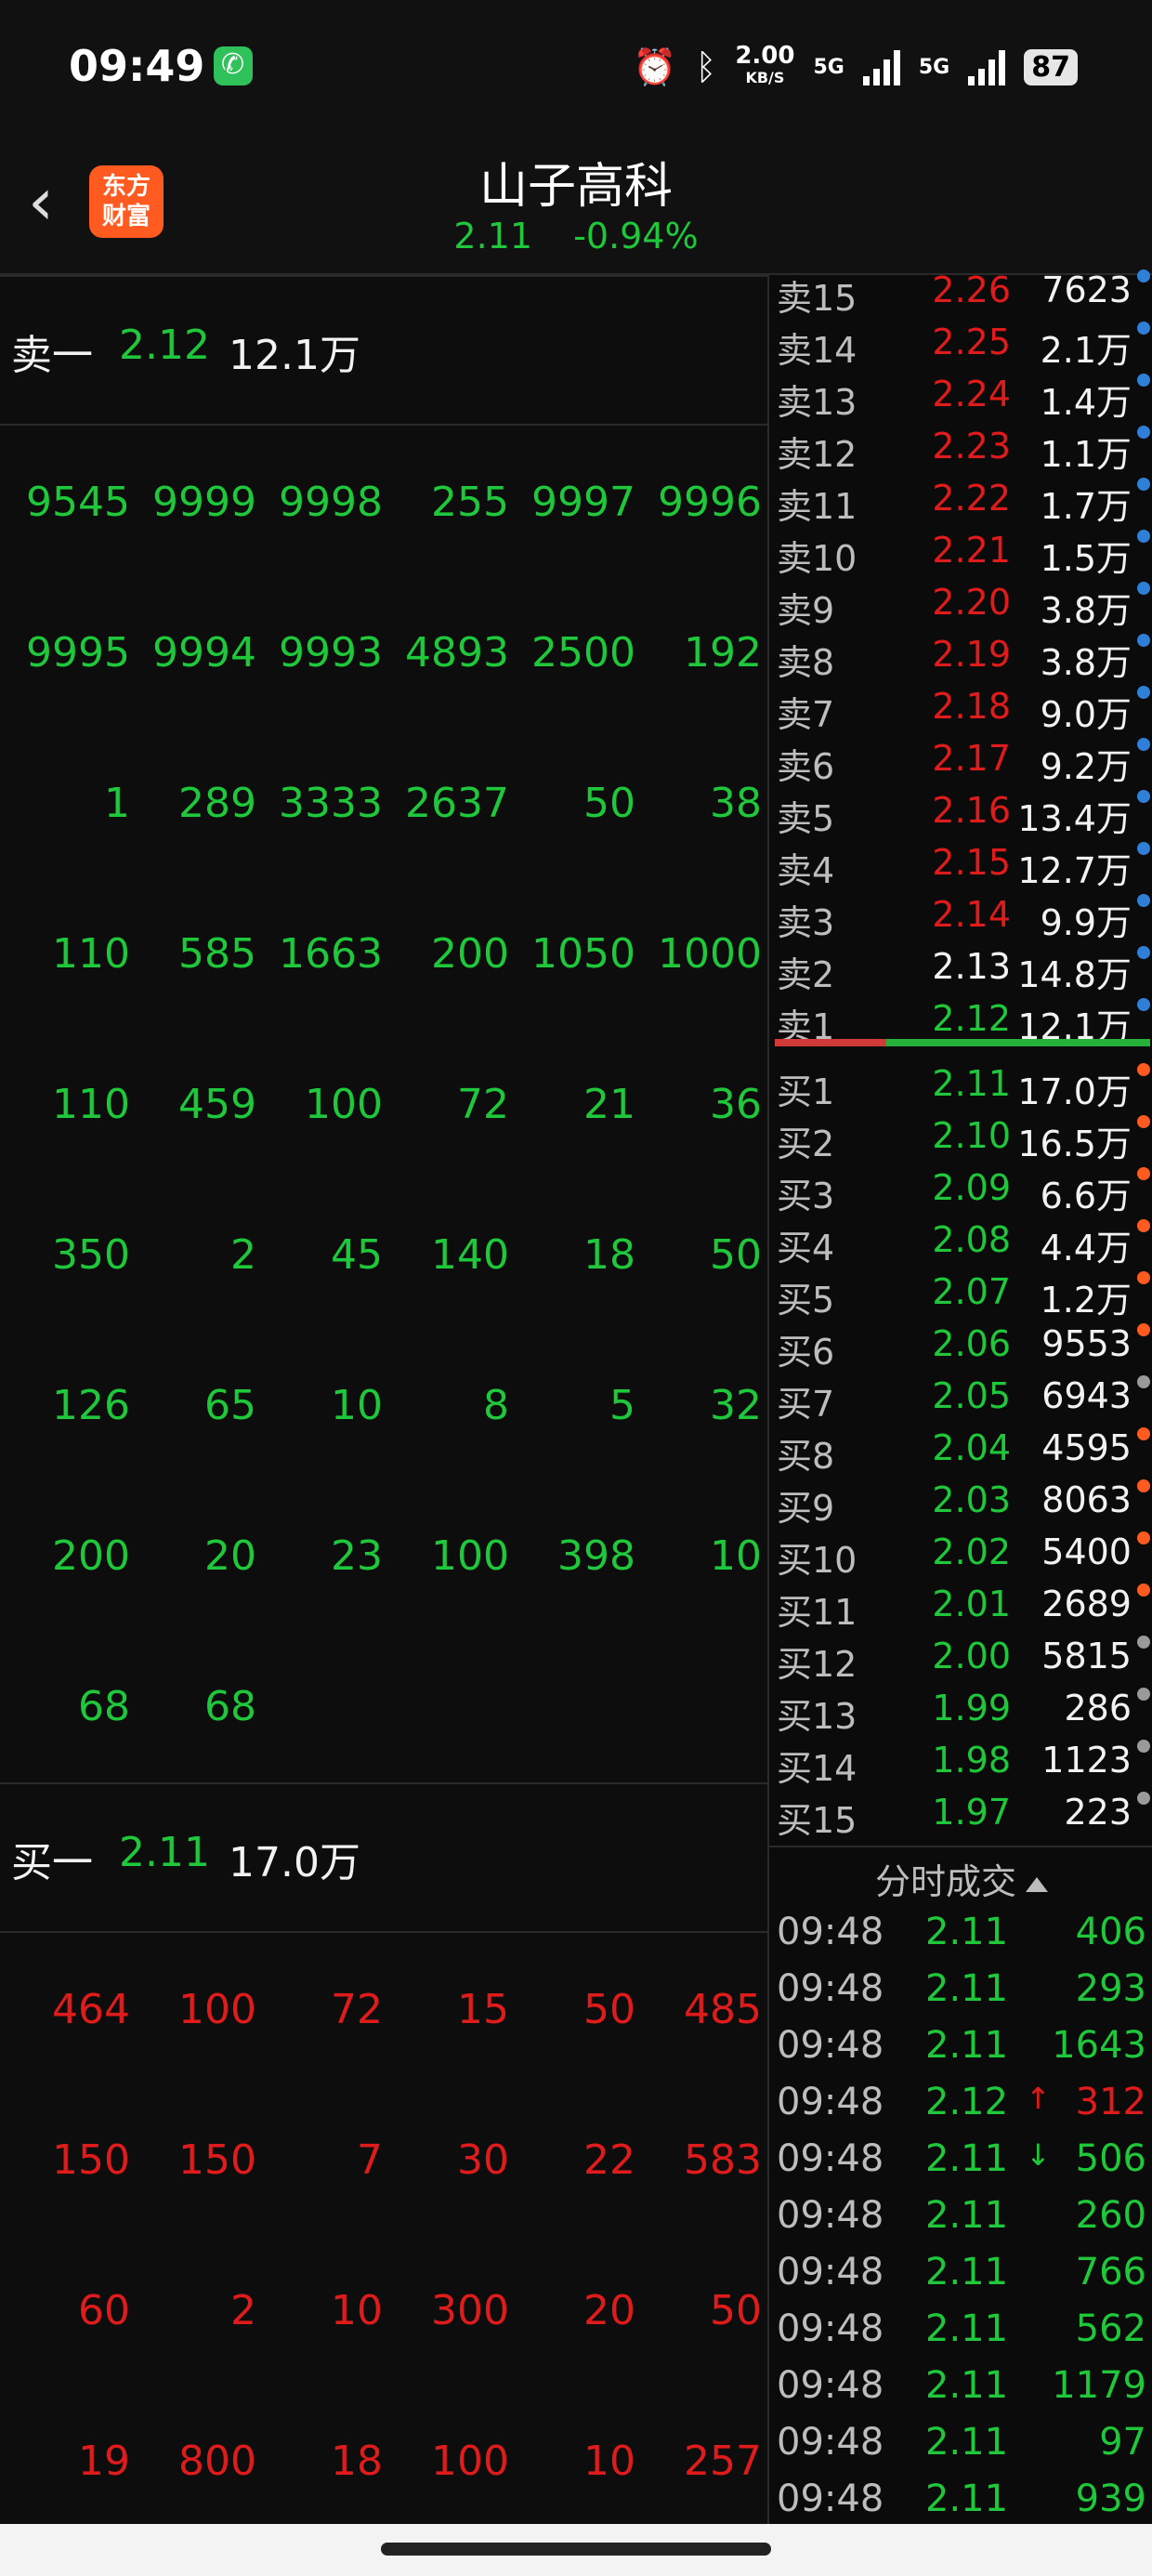 The height and width of the screenshot is (2576, 1152). Describe the element at coordinates (961, 447) in the screenshot. I see `sell-level-row: 卖12 2.23 1.1万` at that location.